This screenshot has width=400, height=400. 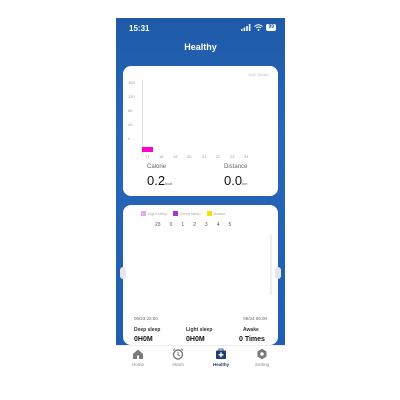 What do you see at coordinates (161, 156) in the screenshot?
I see `x-tick: 18` at bounding box center [161, 156].